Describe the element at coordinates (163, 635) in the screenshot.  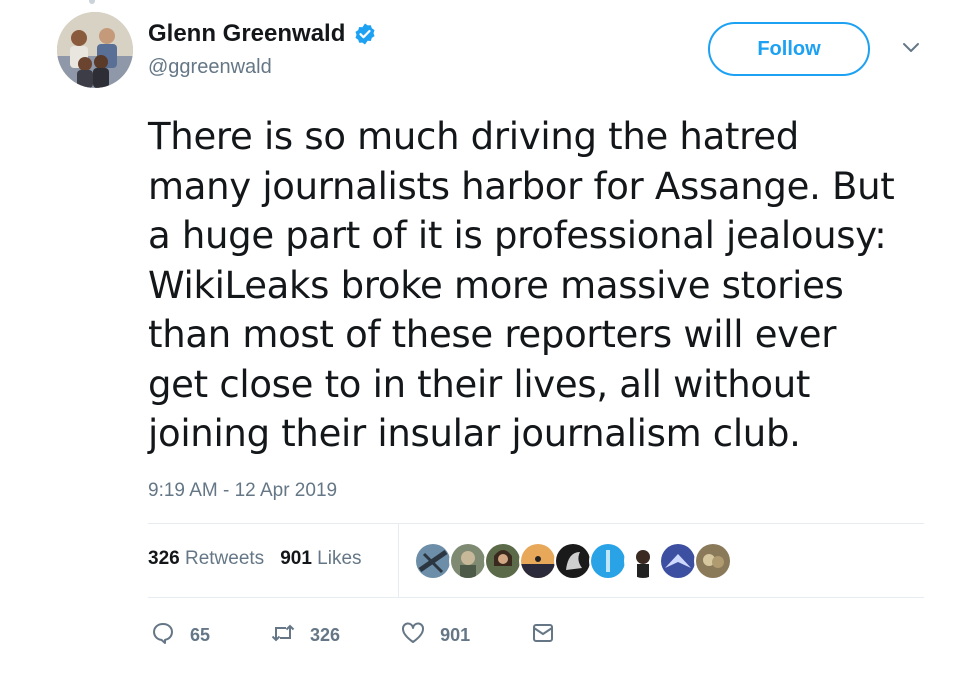
I see `reply-icon` at that location.